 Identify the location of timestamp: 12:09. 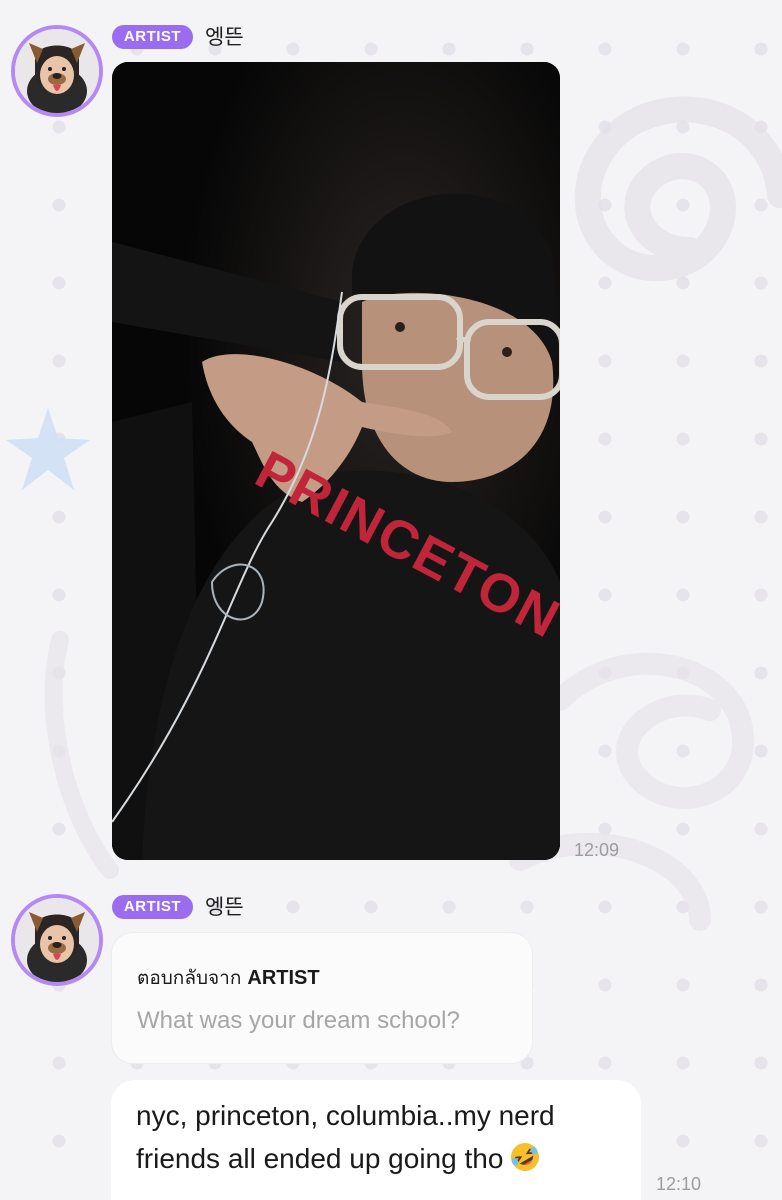
(597, 850).